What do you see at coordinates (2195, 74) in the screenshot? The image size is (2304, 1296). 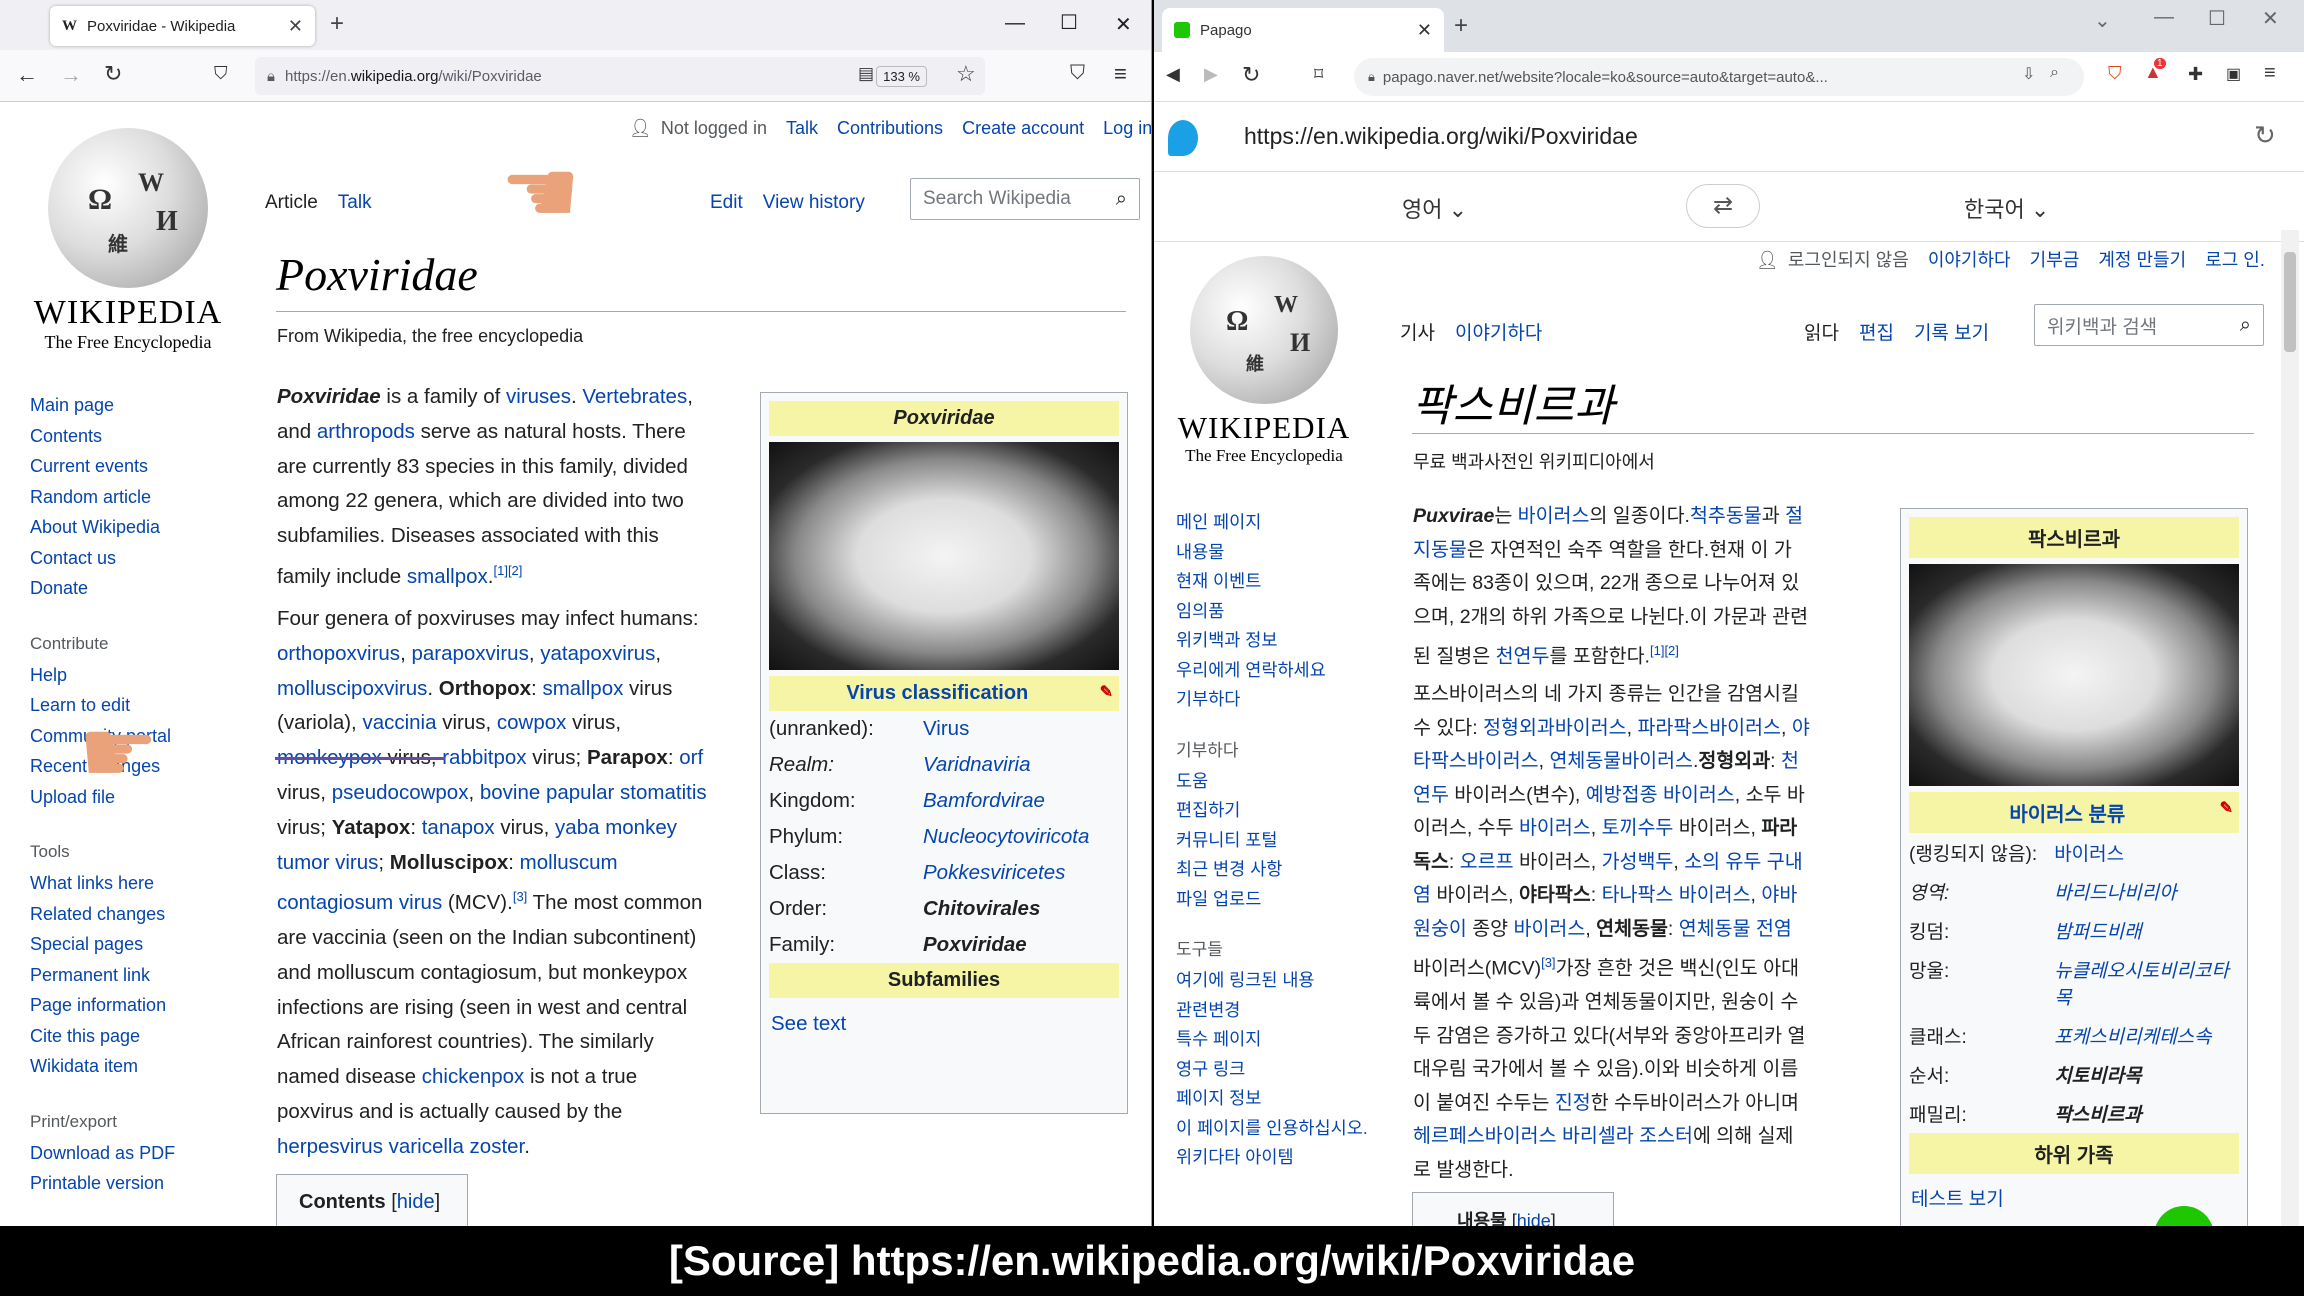 I see `extensions-icon: ✚` at bounding box center [2195, 74].